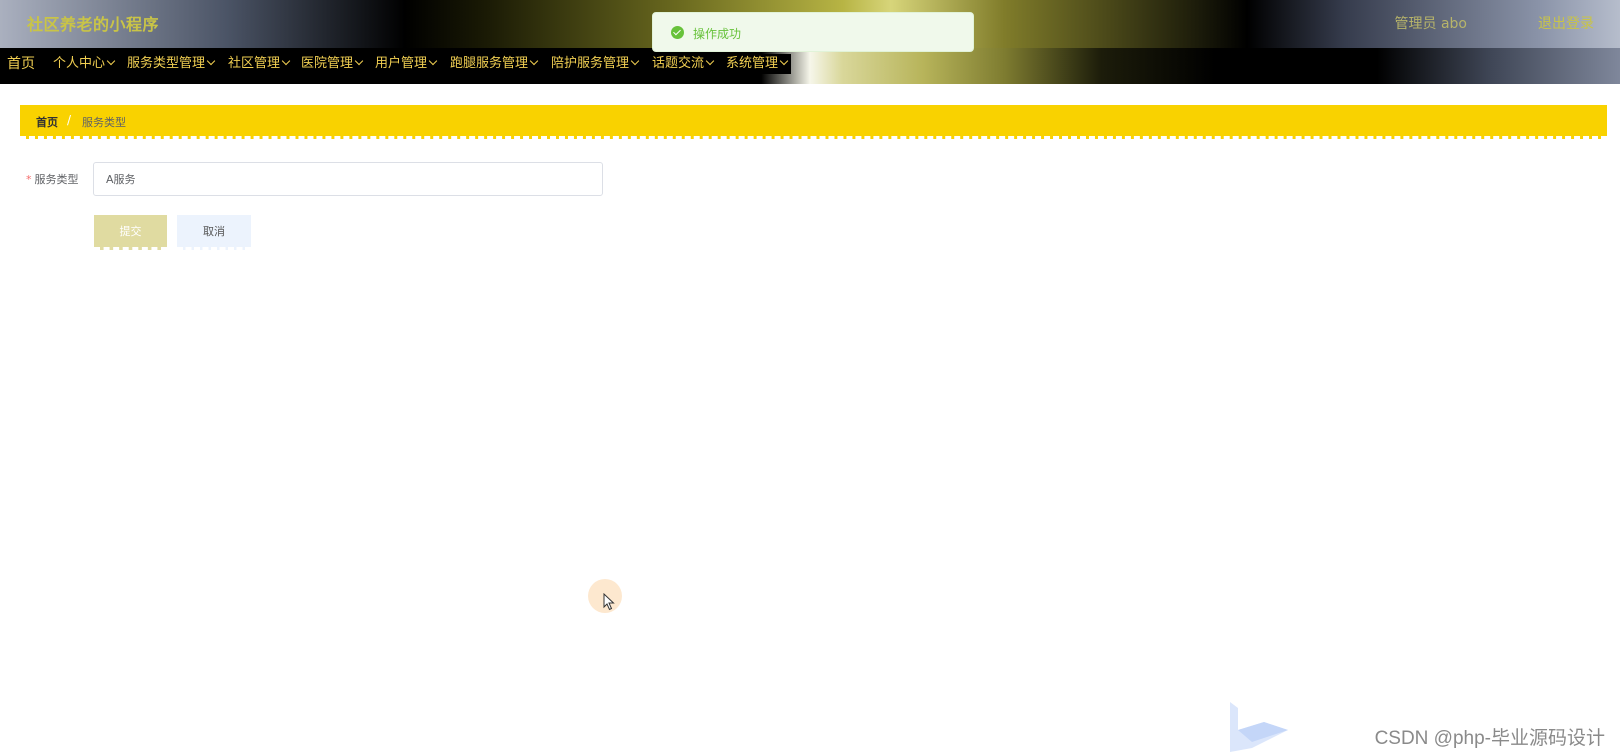 The width and height of the screenshot is (1620, 755). Describe the element at coordinates (104, 122) in the screenshot. I see `breadcrumb-current: 服务类型` at that location.